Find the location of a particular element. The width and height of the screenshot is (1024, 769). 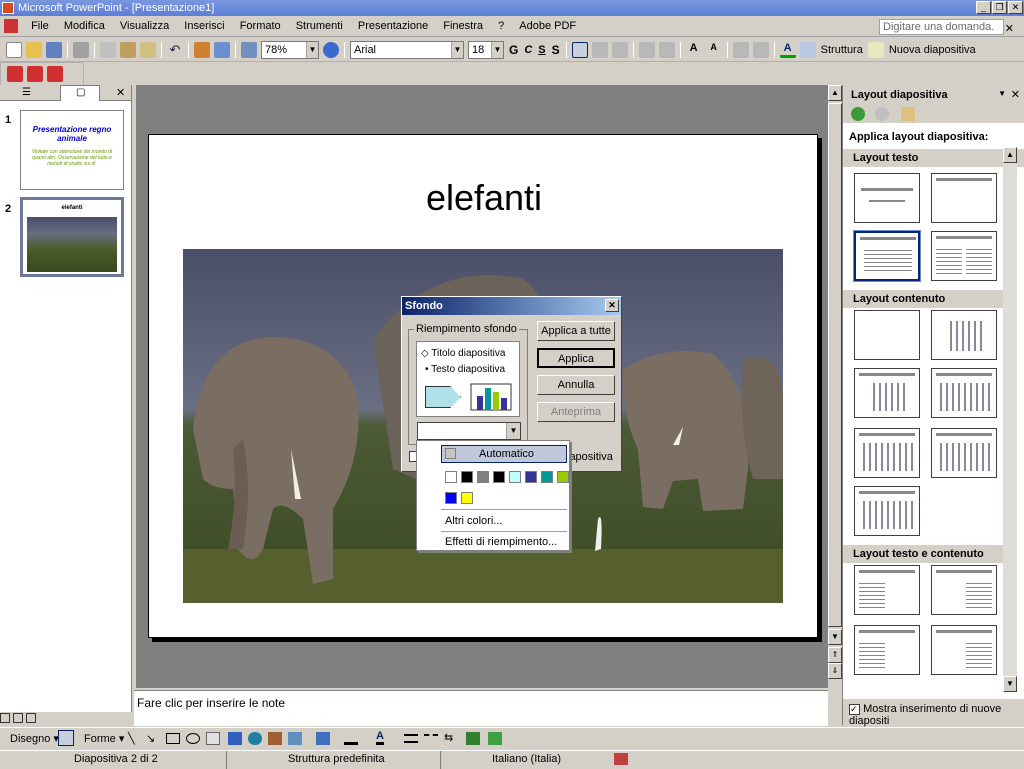

new-slide-icon is located at coordinates (875, 49).